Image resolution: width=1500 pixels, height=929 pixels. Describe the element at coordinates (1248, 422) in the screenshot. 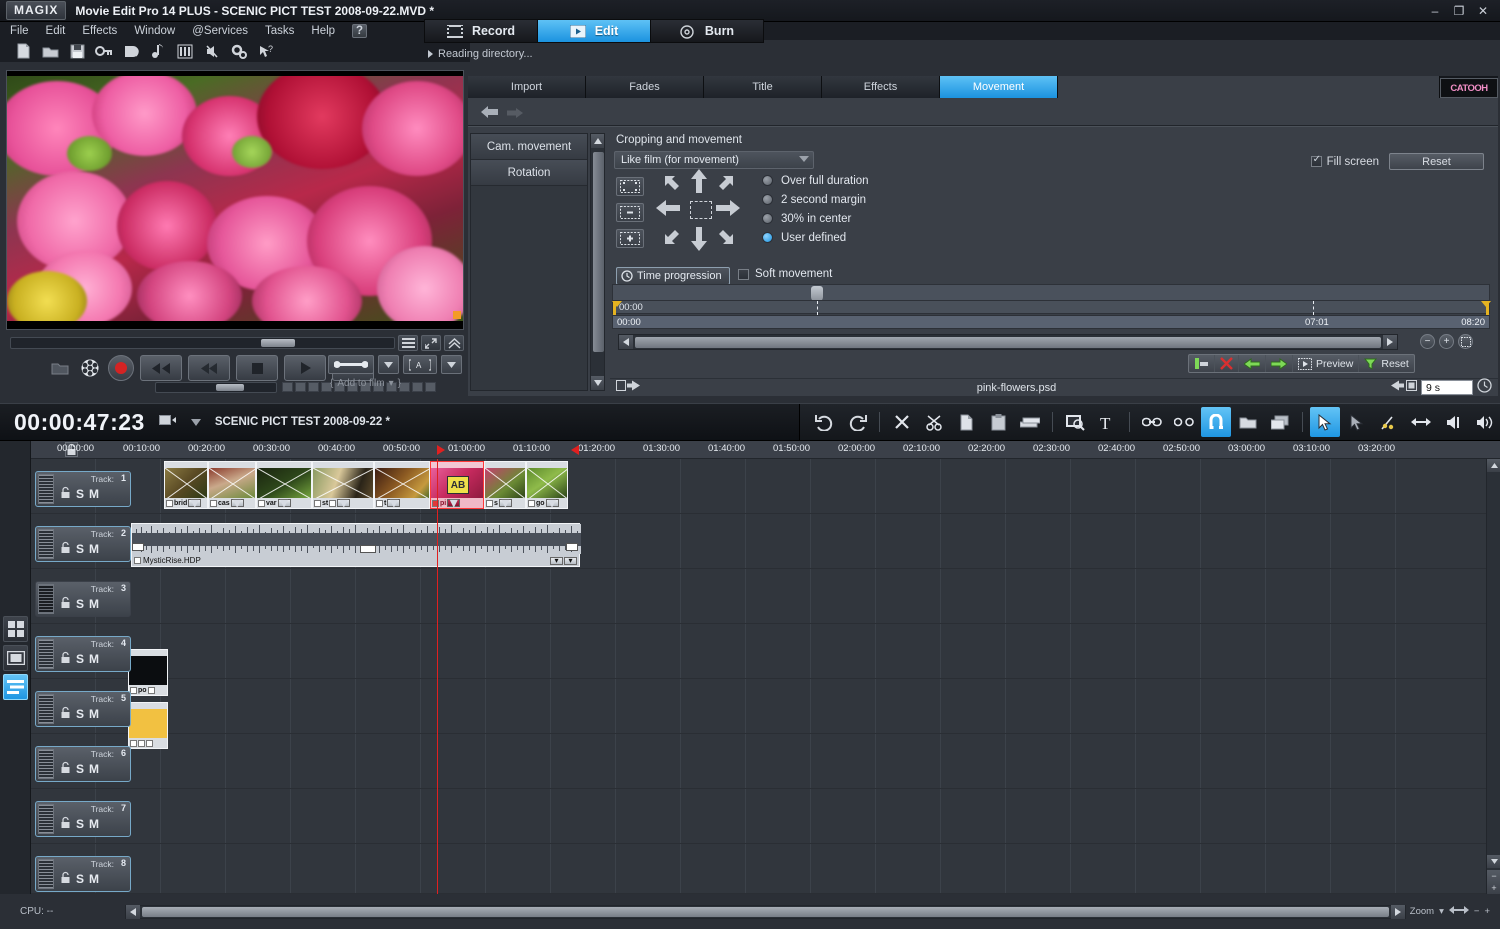

I see `move-front-icon` at that location.